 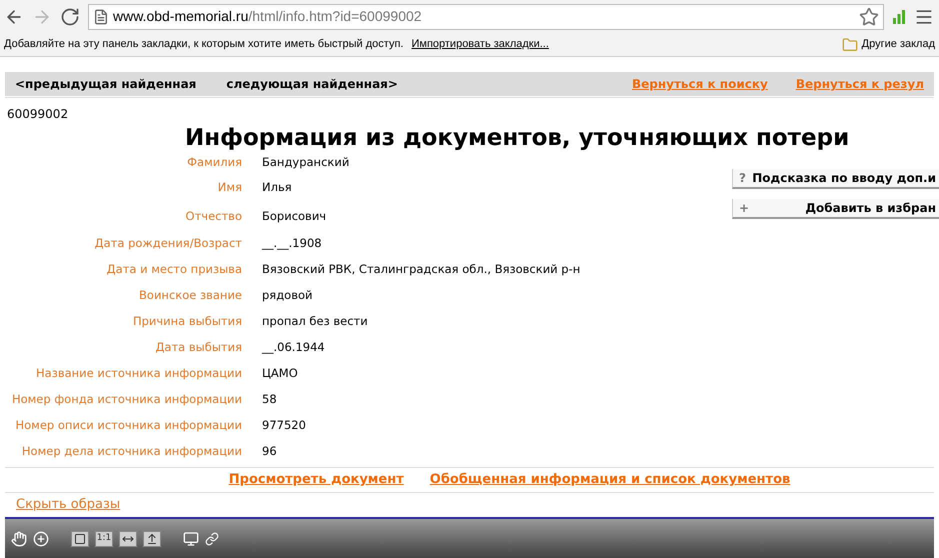 I want to click on up-arrow-icon, so click(x=152, y=538).